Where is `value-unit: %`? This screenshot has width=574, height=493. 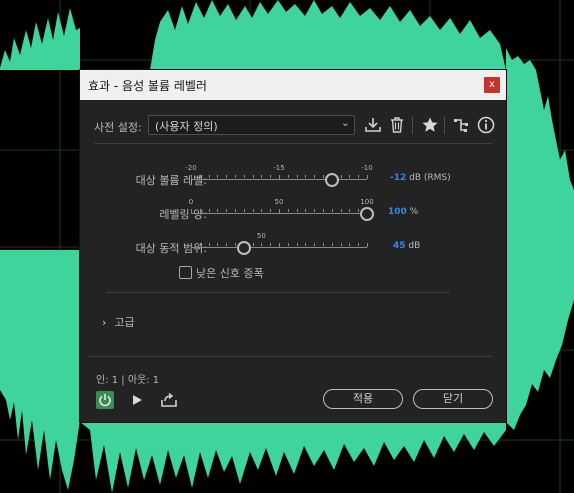 value-unit: % is located at coordinates (414, 212).